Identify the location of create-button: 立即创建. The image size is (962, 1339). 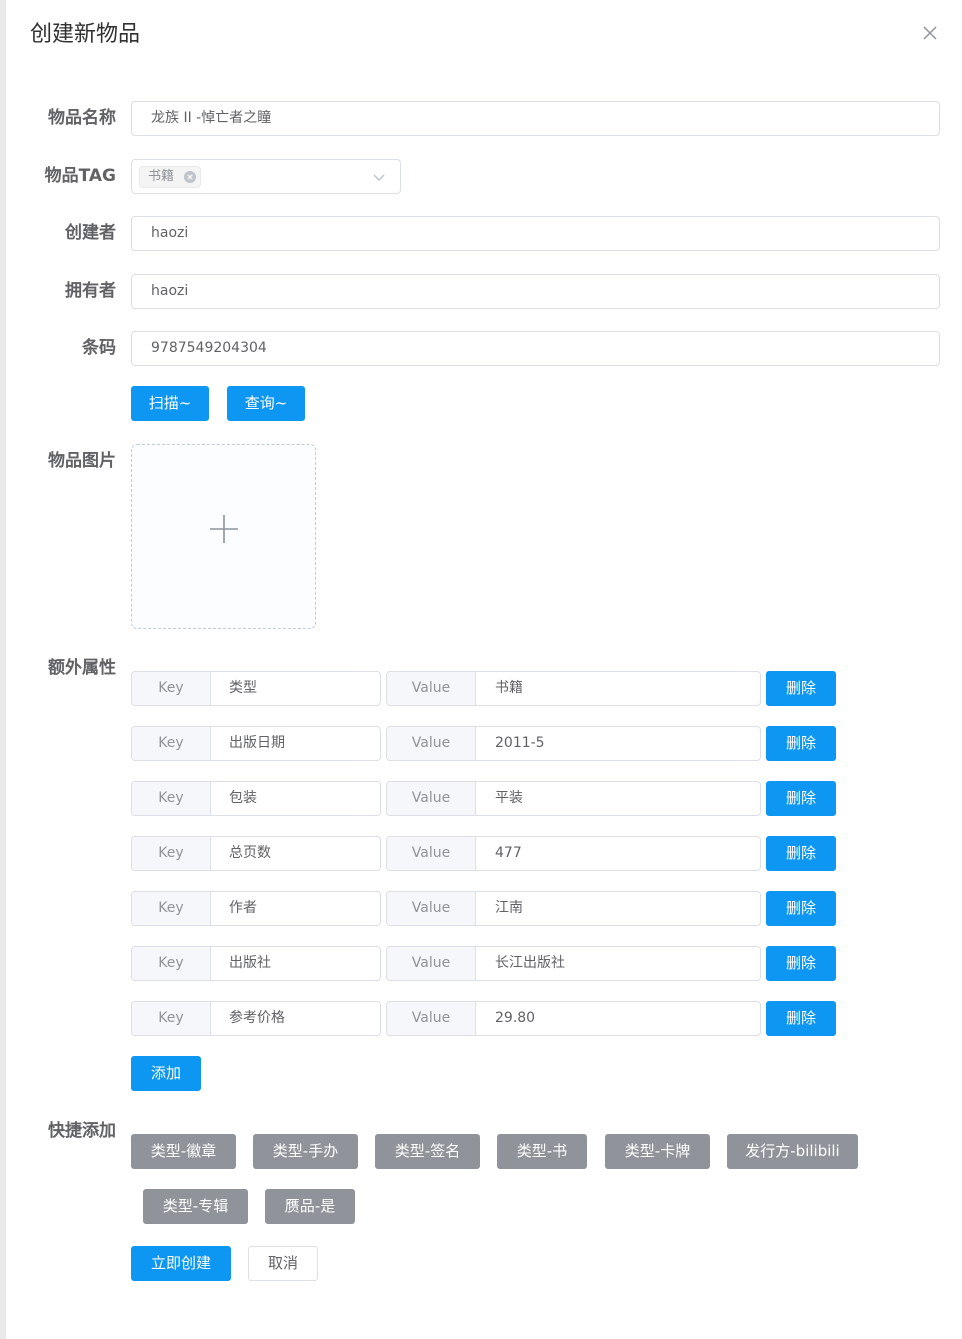
(181, 1263).